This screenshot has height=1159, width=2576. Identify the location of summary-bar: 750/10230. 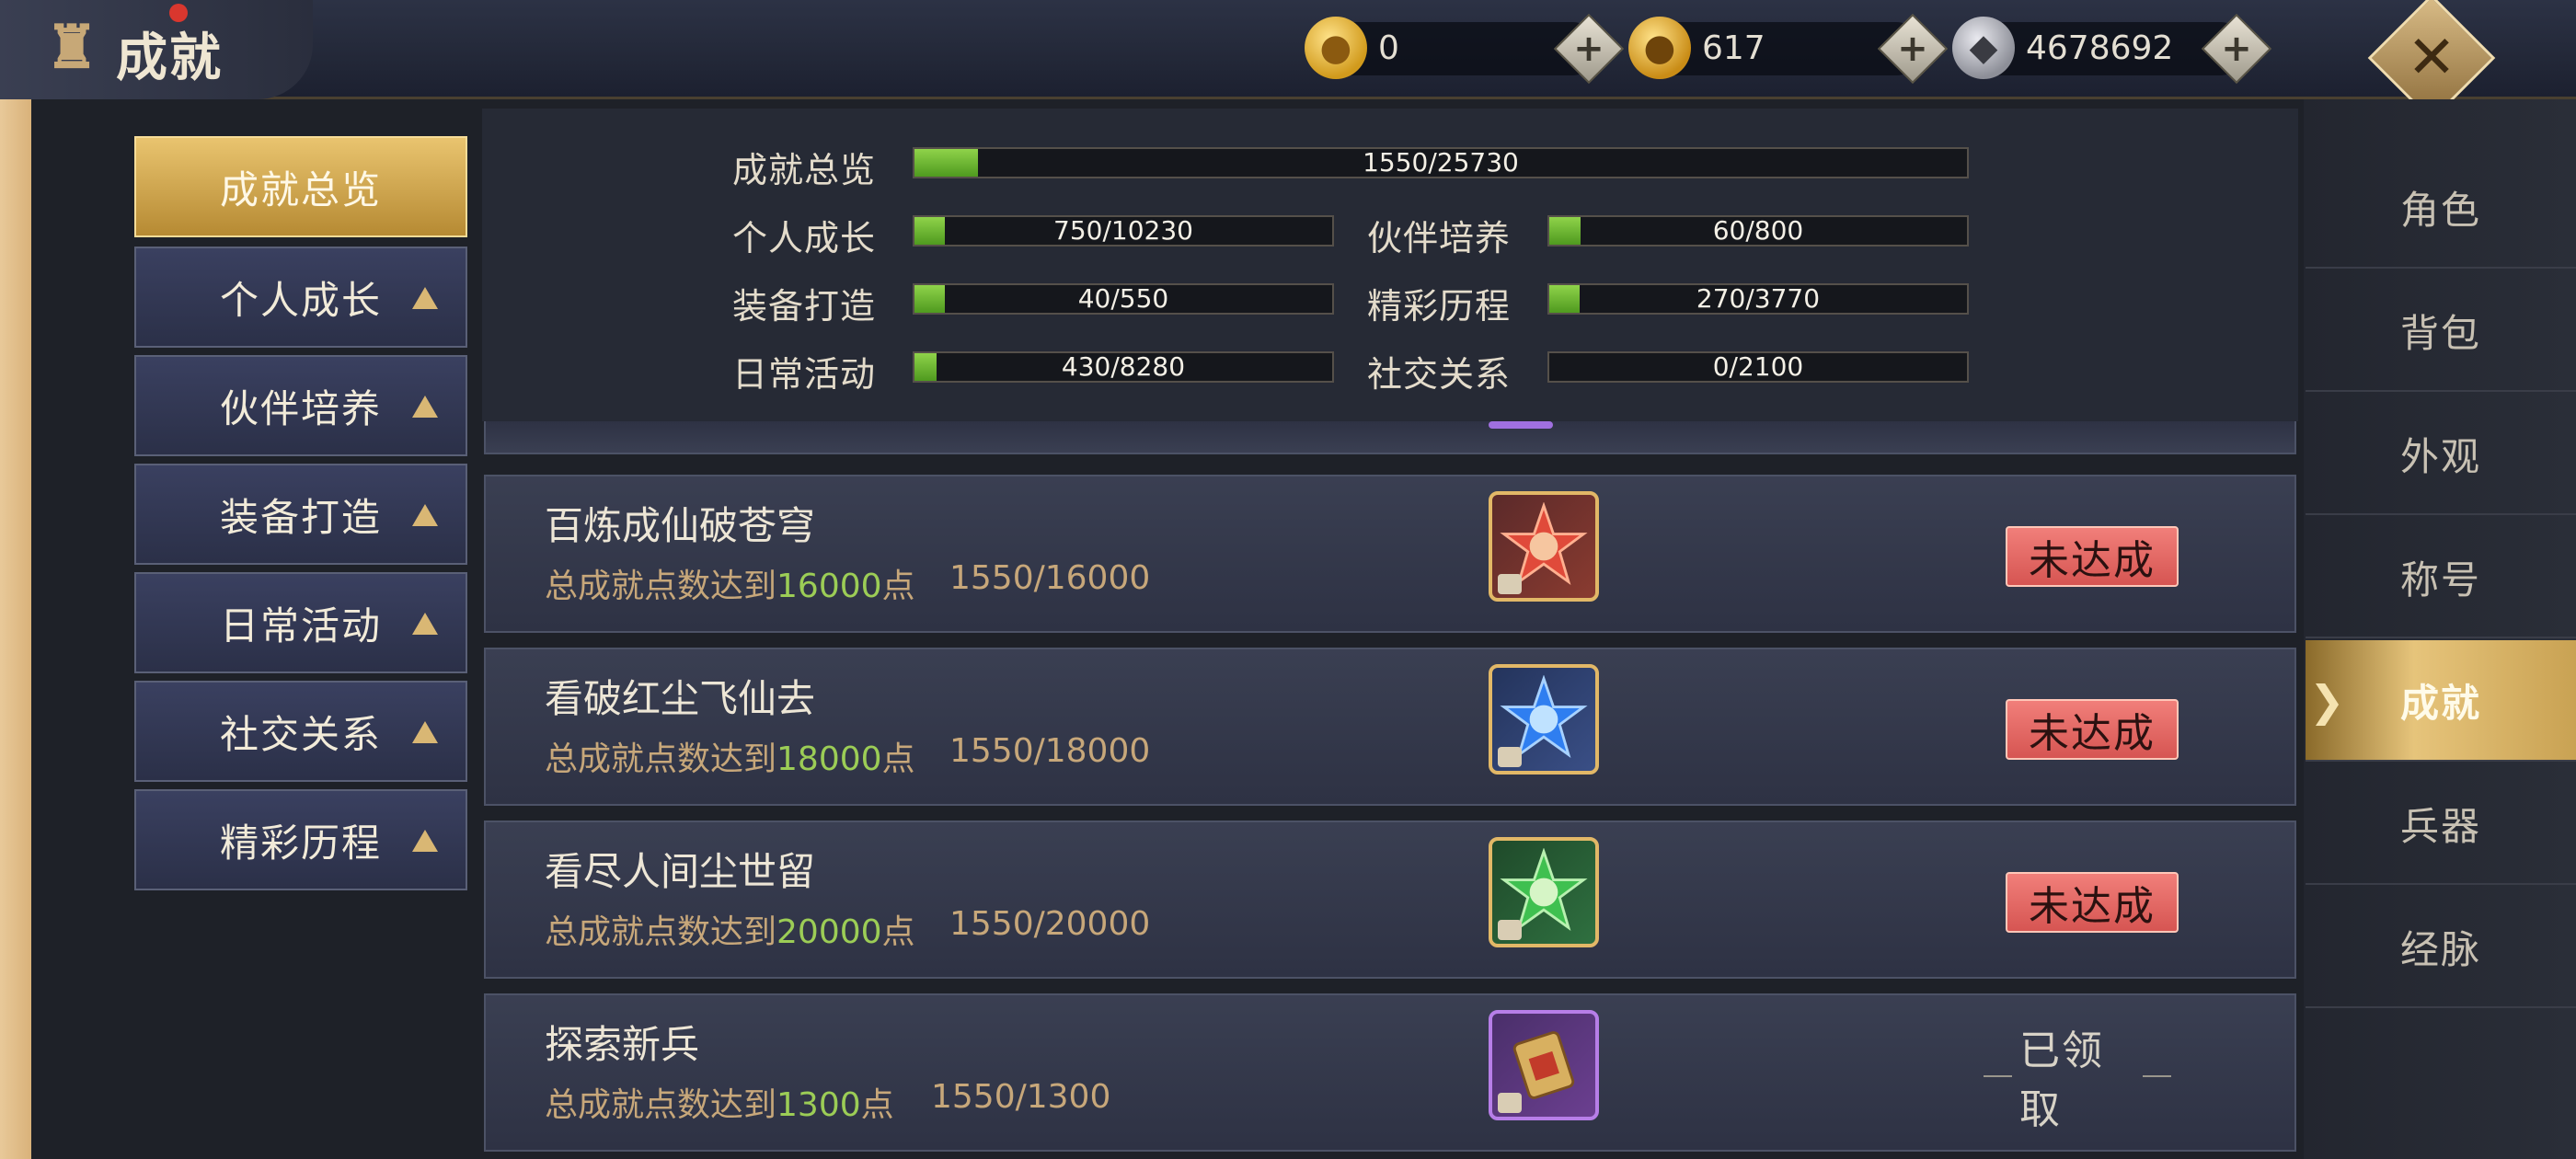
(1123, 231).